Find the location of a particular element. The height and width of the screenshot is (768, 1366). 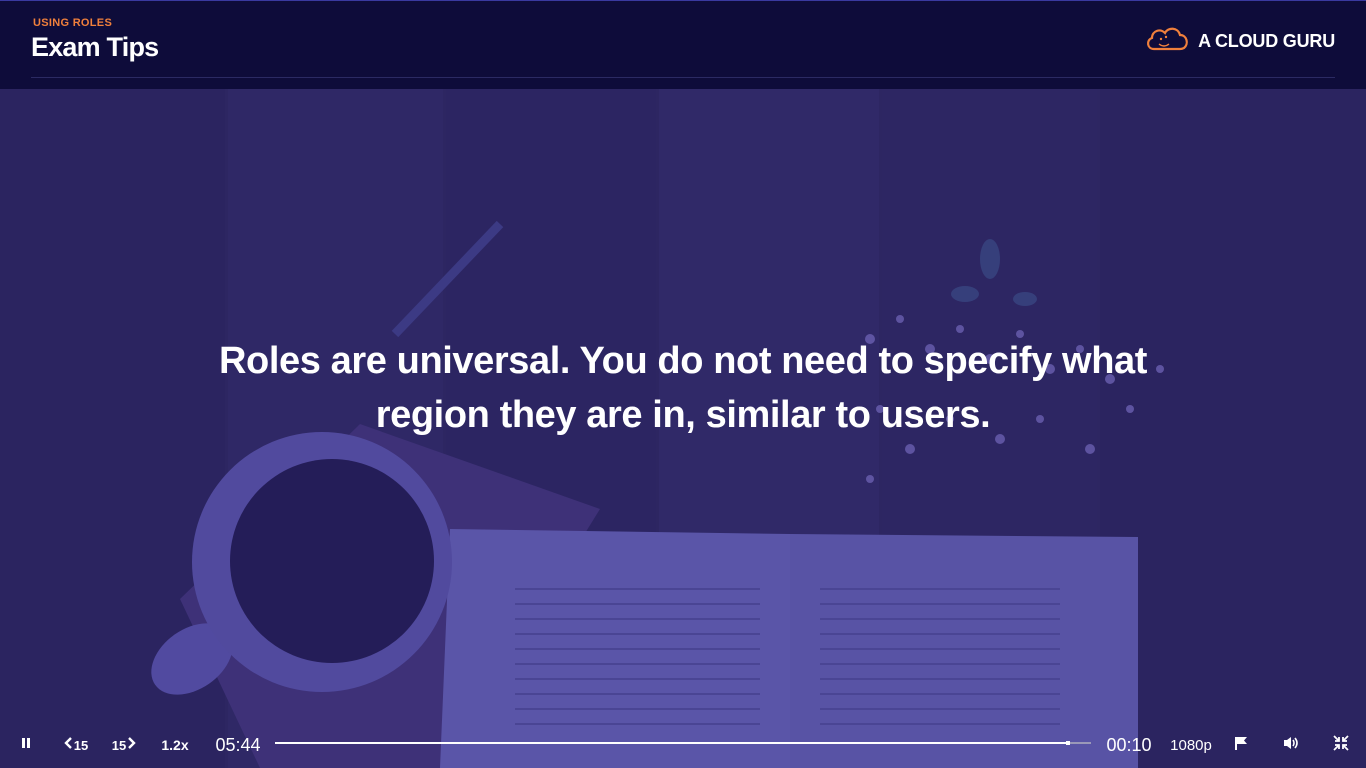

lesson-header: USING ROLES Exam Tips A CLOUD GURU is located at coordinates (683, 44).